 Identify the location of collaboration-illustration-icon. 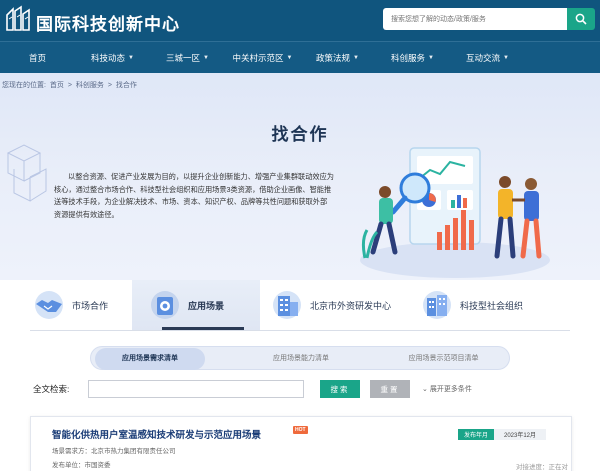
(455, 212).